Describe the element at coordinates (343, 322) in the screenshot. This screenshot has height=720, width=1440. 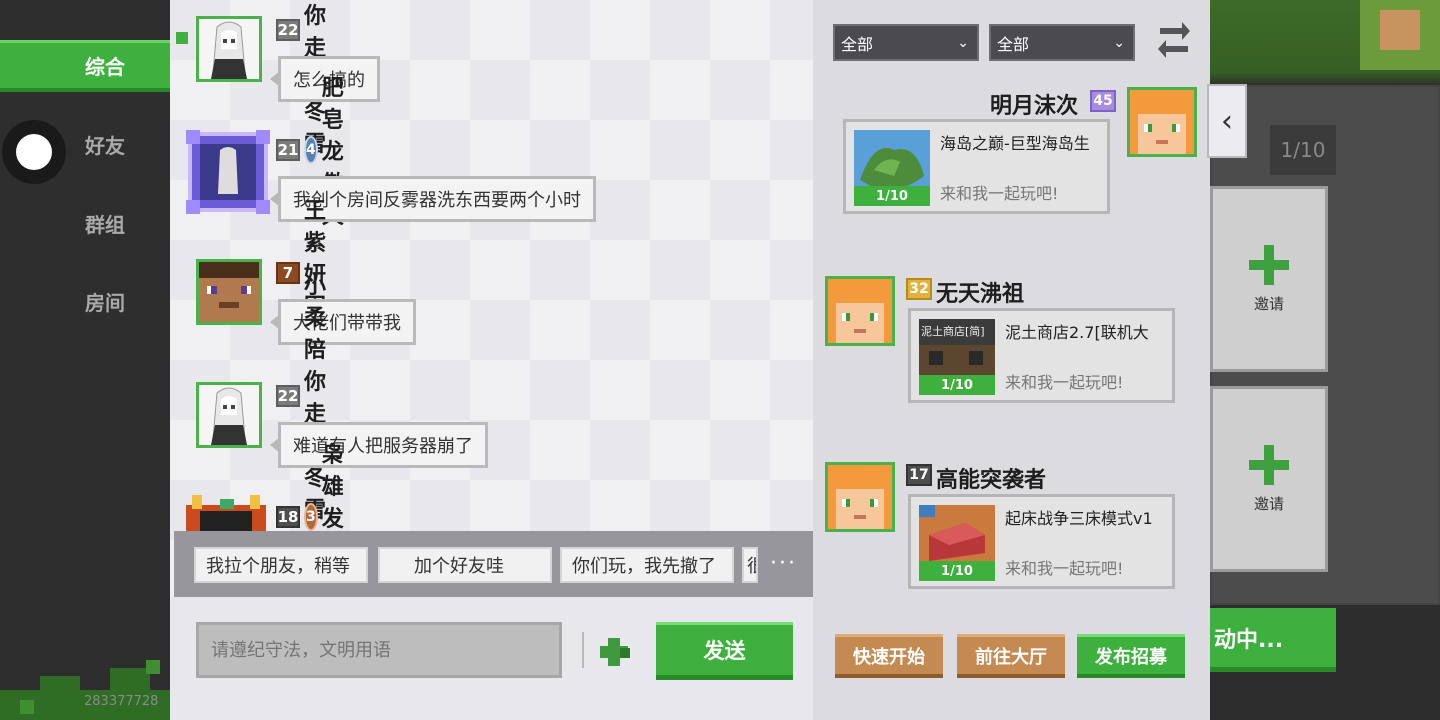
I see `message-bubble: 大佬们带带我` at that location.